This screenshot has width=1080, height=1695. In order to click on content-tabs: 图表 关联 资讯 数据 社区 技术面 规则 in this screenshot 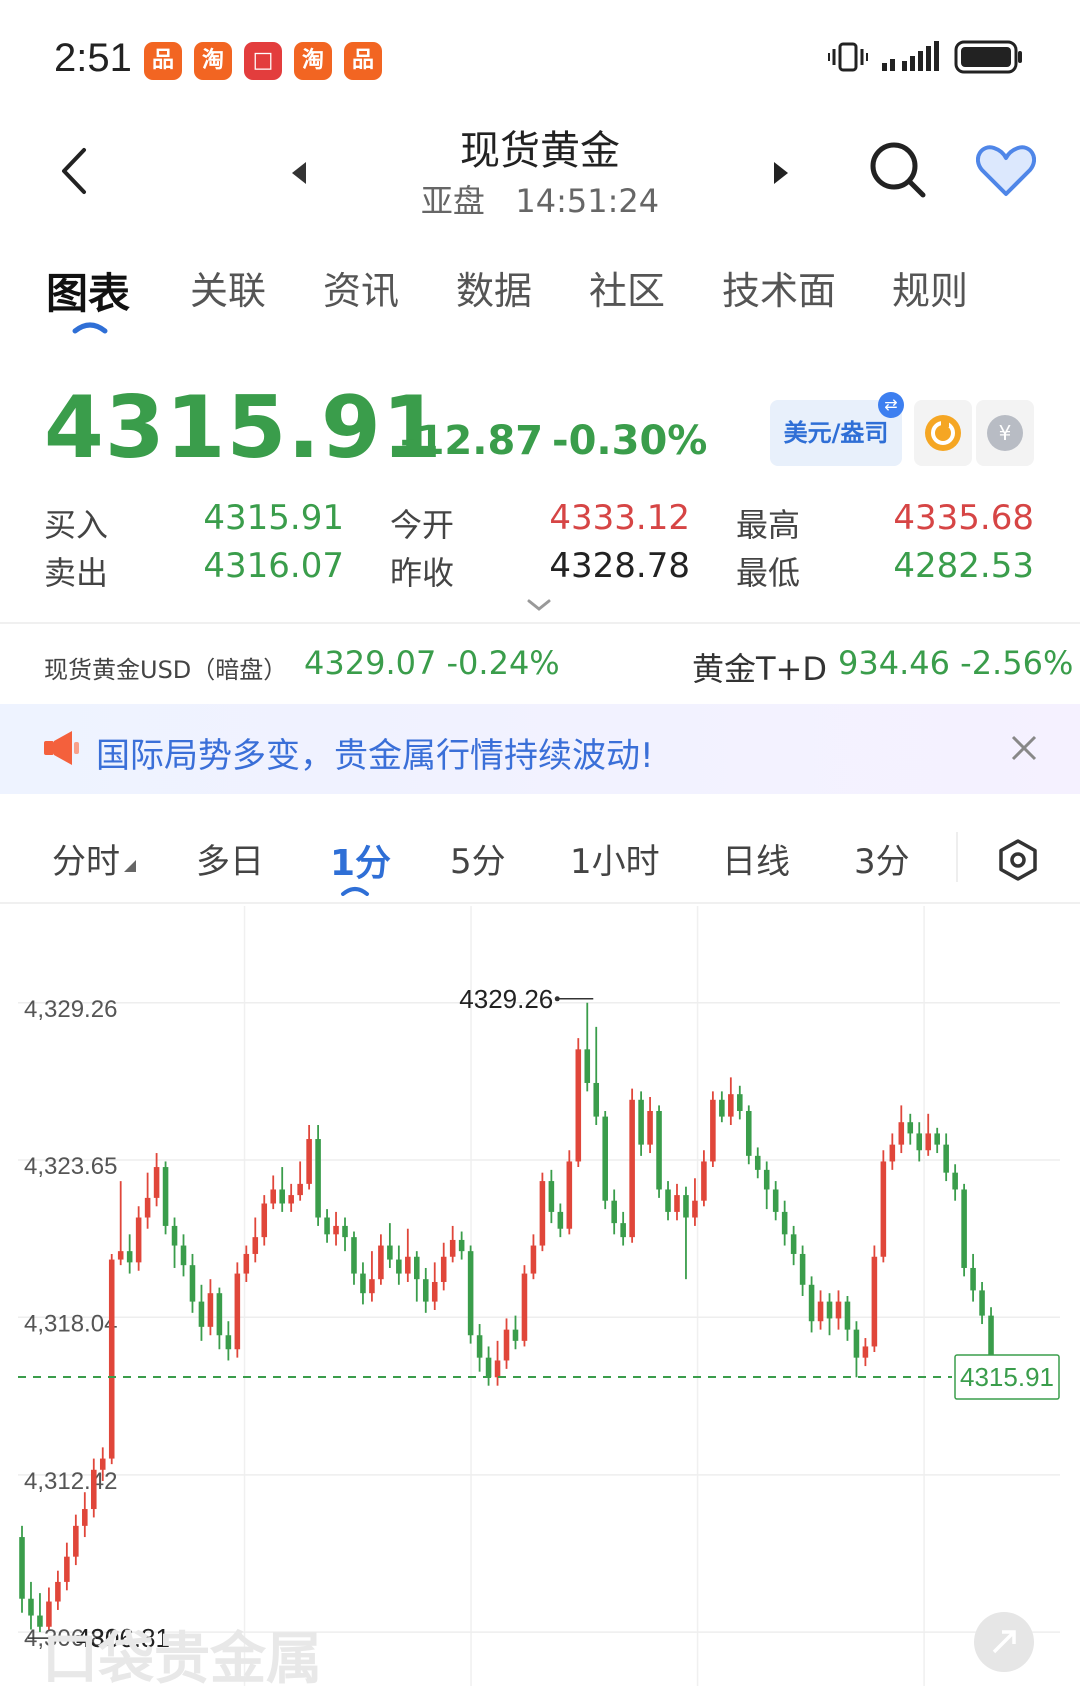, I will do `click(540, 292)`.